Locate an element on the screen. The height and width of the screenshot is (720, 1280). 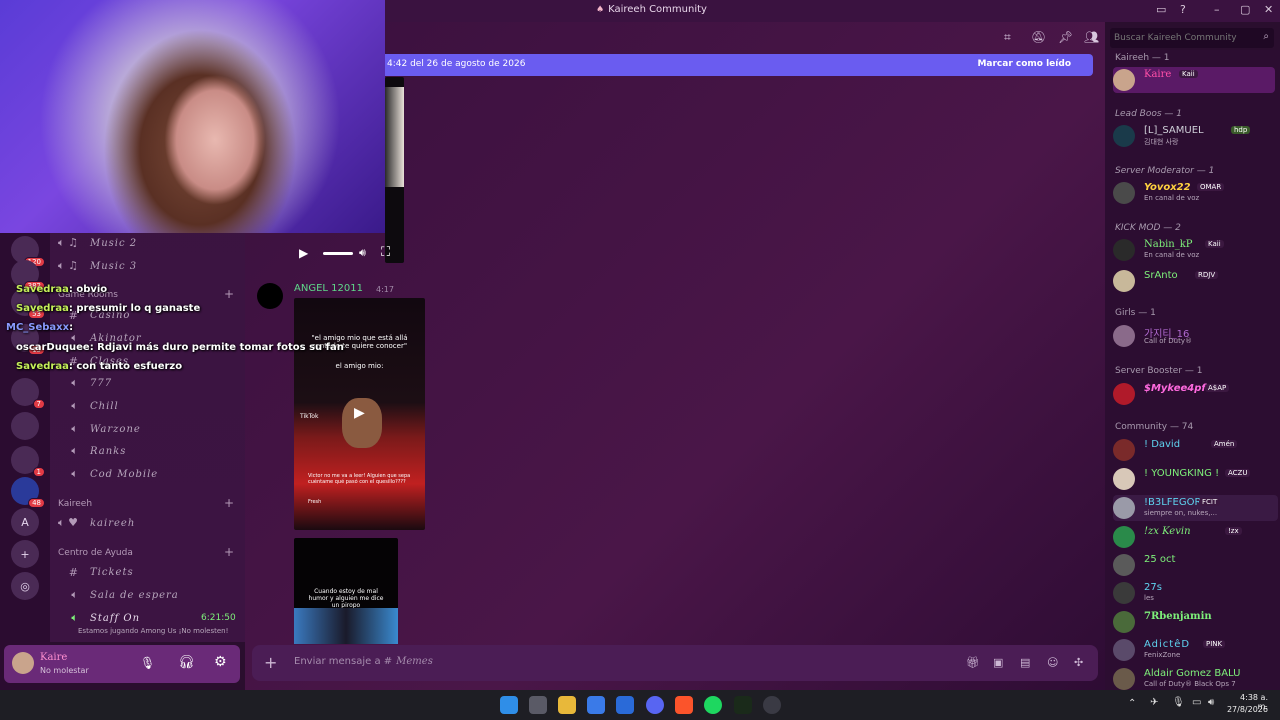
mic-tray-icon: 🎙︎ is located at coordinates (1178, 702).